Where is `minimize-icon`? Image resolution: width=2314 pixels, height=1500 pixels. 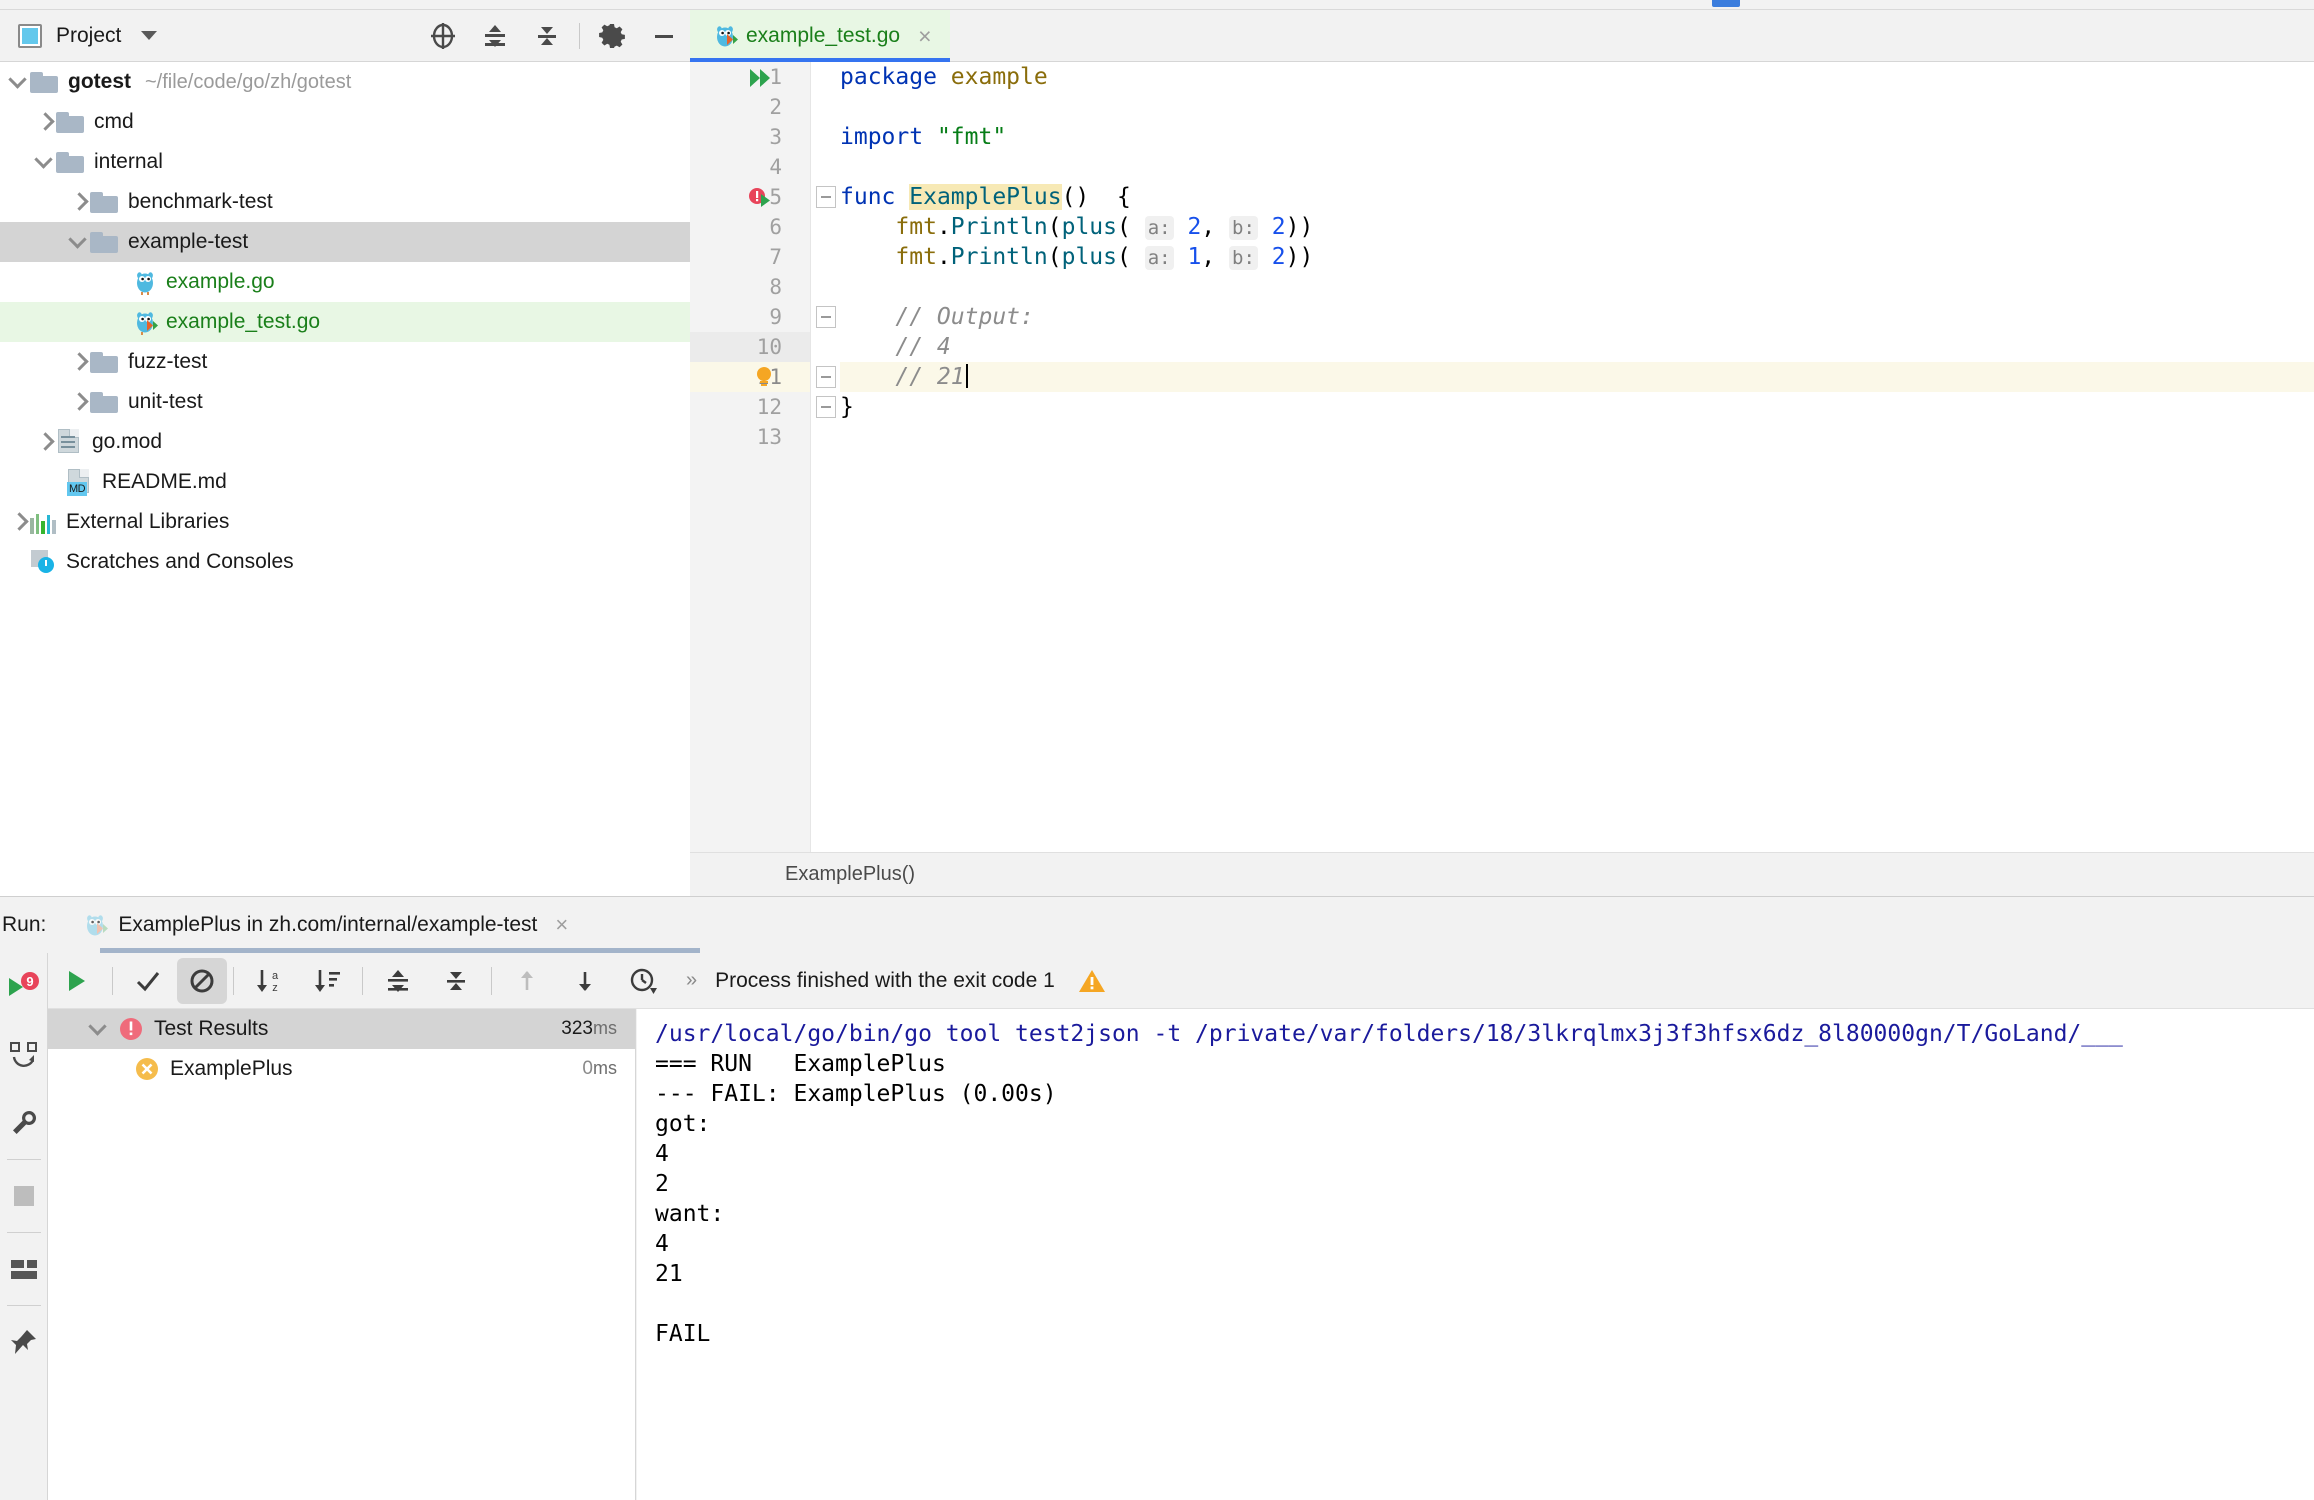 minimize-icon is located at coordinates (664, 36).